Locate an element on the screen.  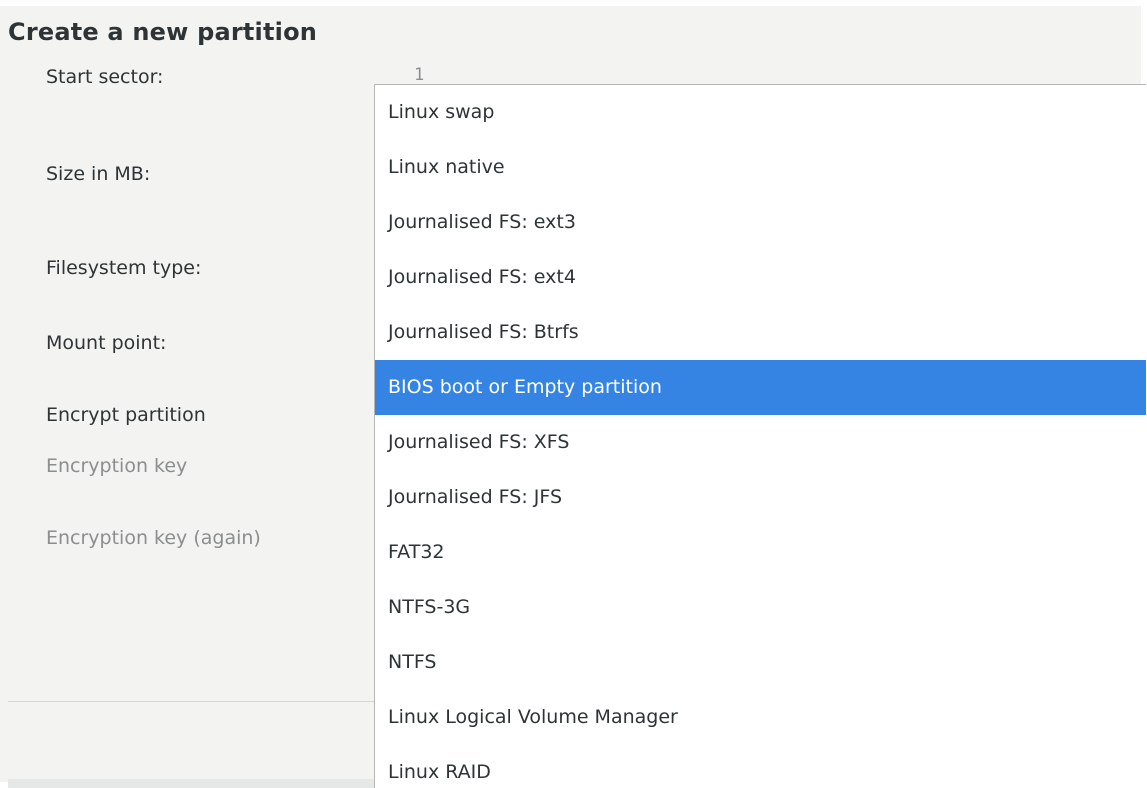
option-linux-native: Linux native is located at coordinates (760, 167).